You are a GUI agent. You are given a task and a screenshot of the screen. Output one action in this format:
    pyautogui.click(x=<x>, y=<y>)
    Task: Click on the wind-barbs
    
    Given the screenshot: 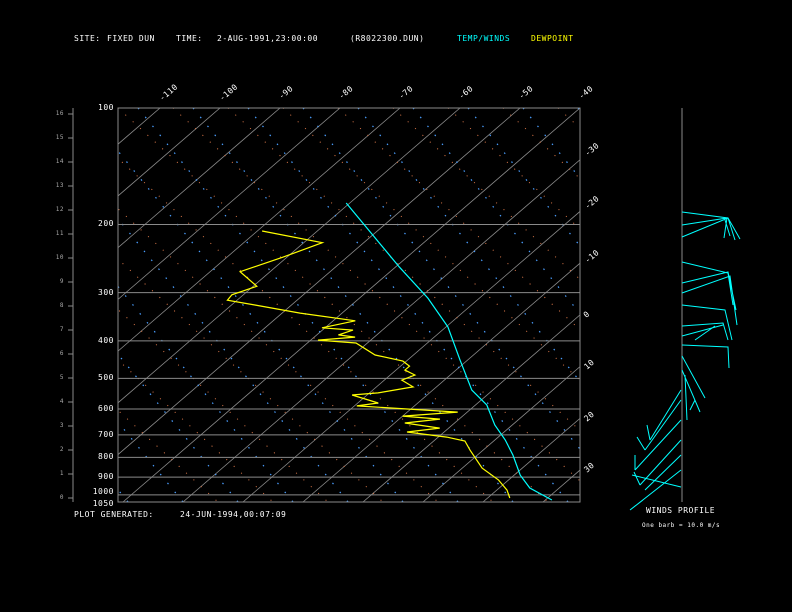 What is the action you would take?
    pyautogui.click(x=685, y=361)
    